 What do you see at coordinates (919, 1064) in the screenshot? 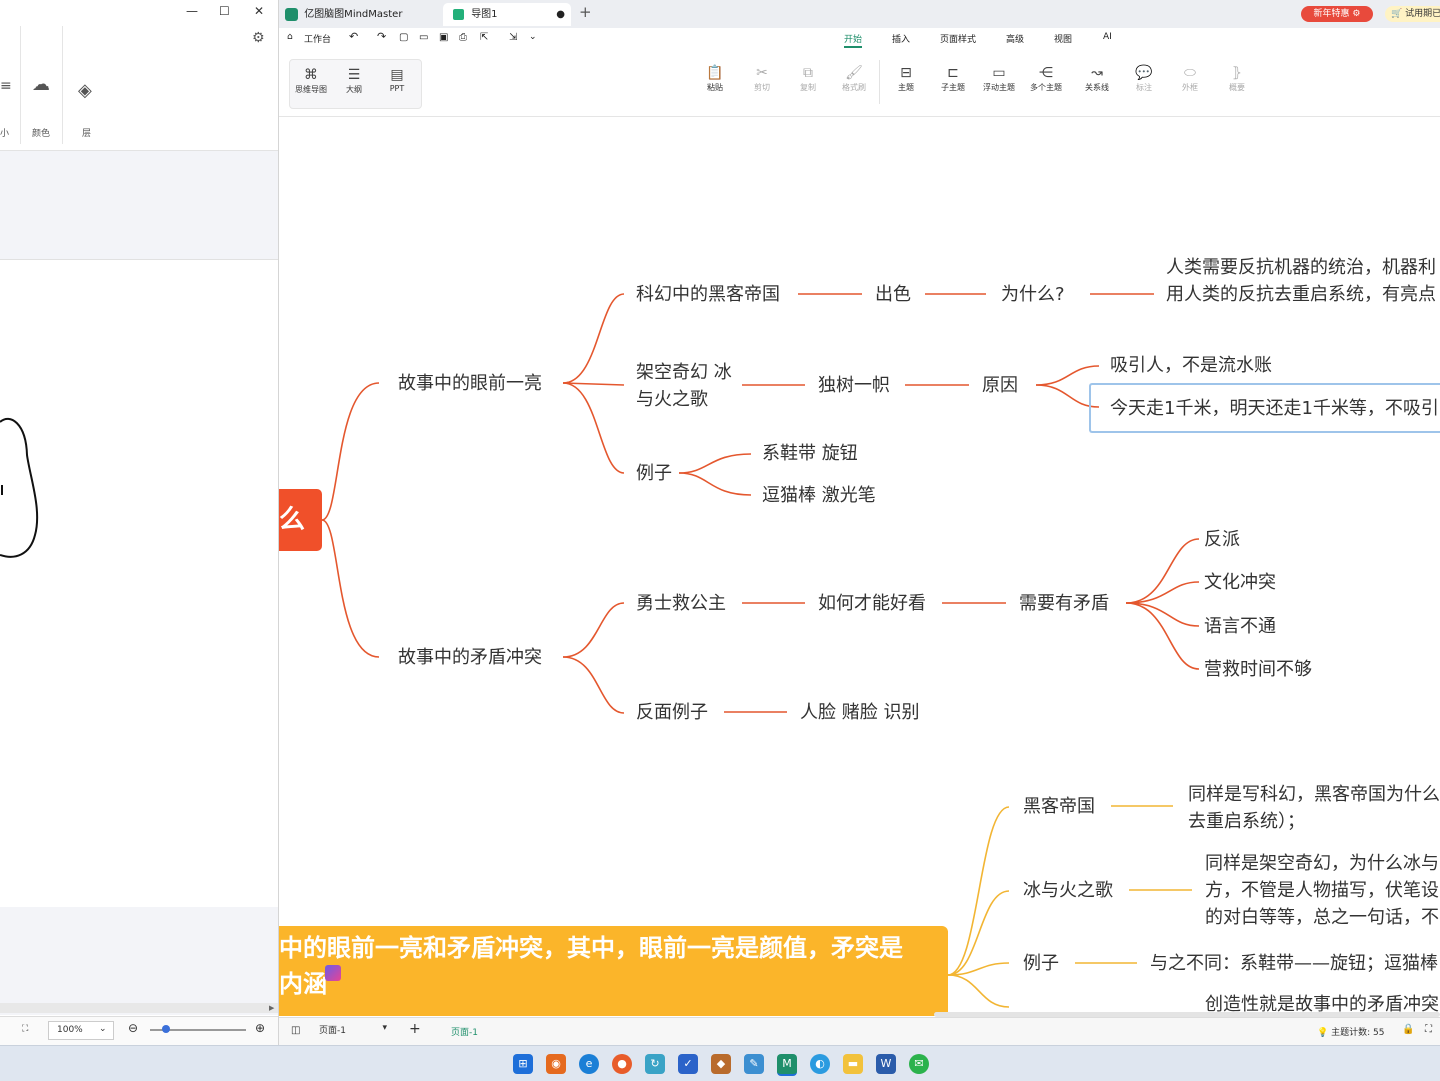
I see `wechat-icon: ✉` at bounding box center [919, 1064].